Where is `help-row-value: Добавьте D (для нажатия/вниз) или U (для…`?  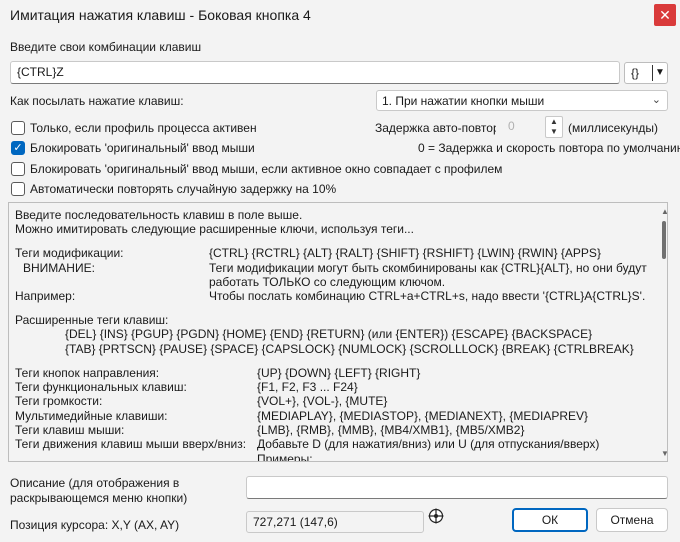 help-row-value: Добавьте D (для нажатия/вниз) или U (для… is located at coordinates (428, 444).